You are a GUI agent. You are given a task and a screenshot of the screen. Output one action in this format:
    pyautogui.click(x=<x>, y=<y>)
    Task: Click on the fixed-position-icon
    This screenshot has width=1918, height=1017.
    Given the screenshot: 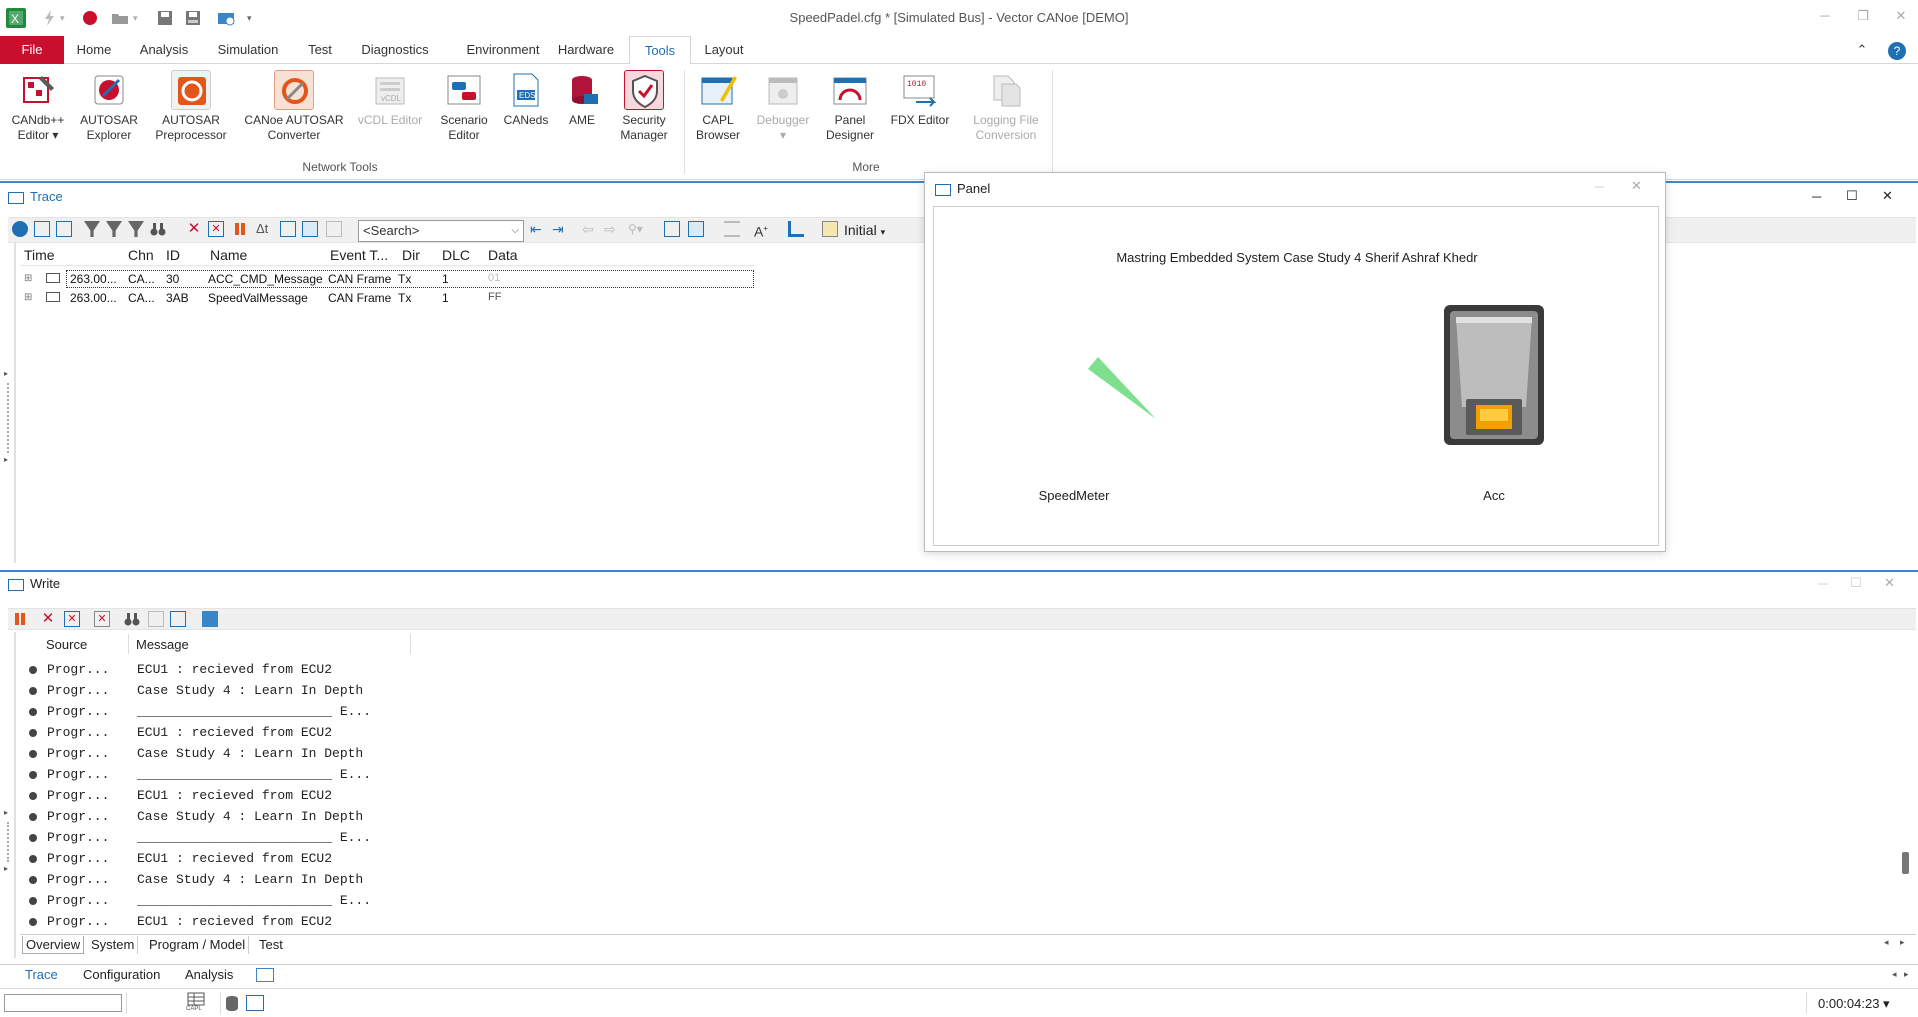 What is the action you would take?
    pyautogui.click(x=310, y=229)
    